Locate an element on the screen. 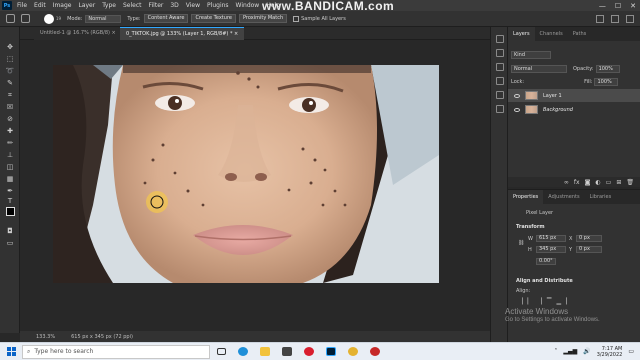 The height and width of the screenshot is (360, 640). opera-icon is located at coordinates (309, 351).